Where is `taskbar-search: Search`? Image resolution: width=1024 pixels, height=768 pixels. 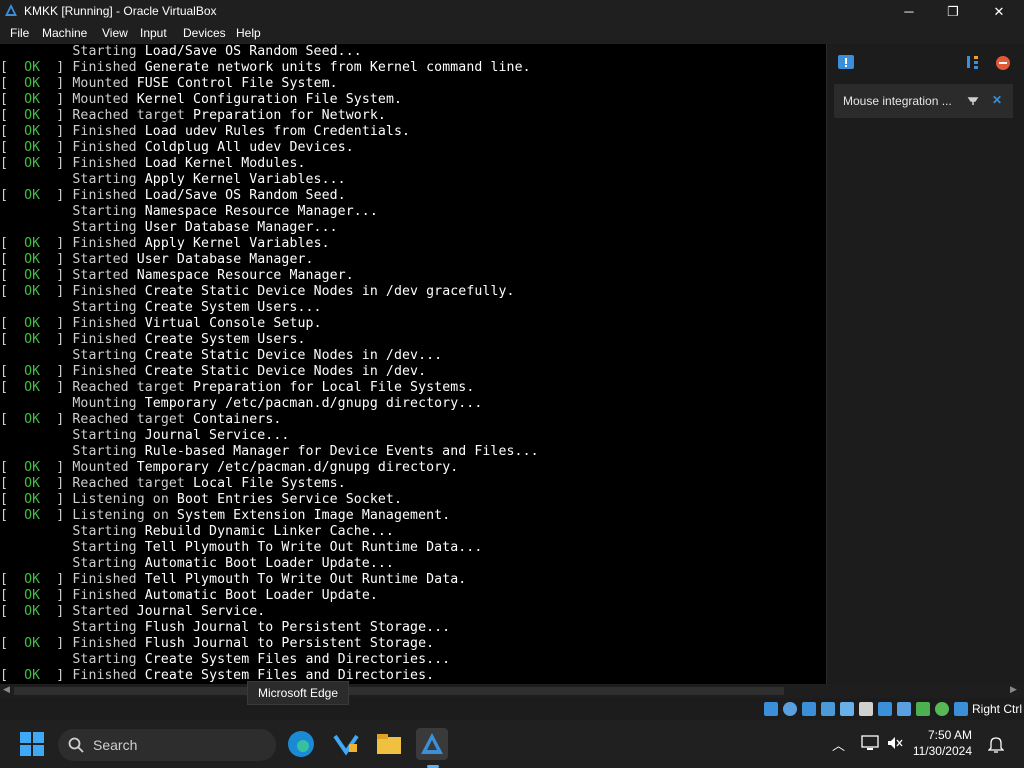 taskbar-search: Search is located at coordinates (167, 745).